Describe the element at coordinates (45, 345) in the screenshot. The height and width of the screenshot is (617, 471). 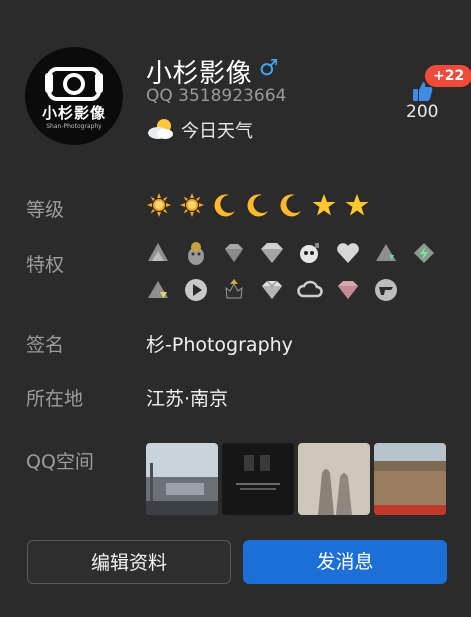
I see `signature-label: 签名` at that location.